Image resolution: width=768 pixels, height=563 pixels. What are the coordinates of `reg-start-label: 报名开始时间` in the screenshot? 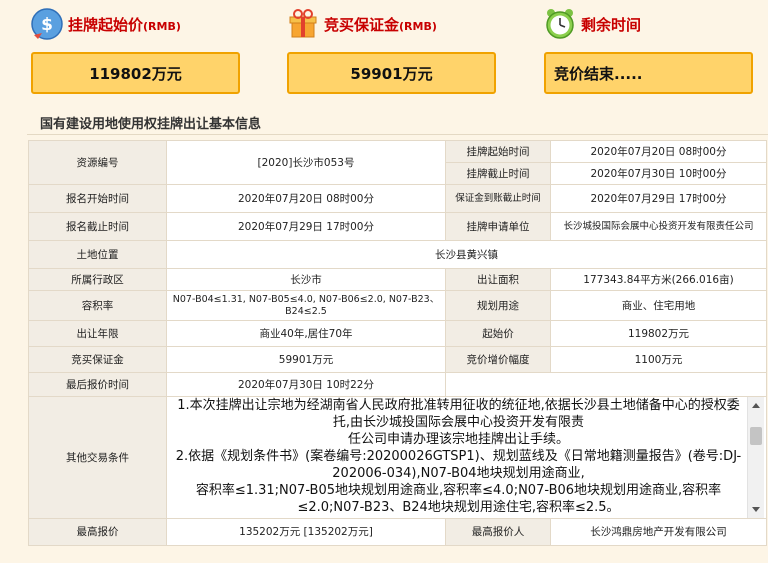 It's located at (97, 198).